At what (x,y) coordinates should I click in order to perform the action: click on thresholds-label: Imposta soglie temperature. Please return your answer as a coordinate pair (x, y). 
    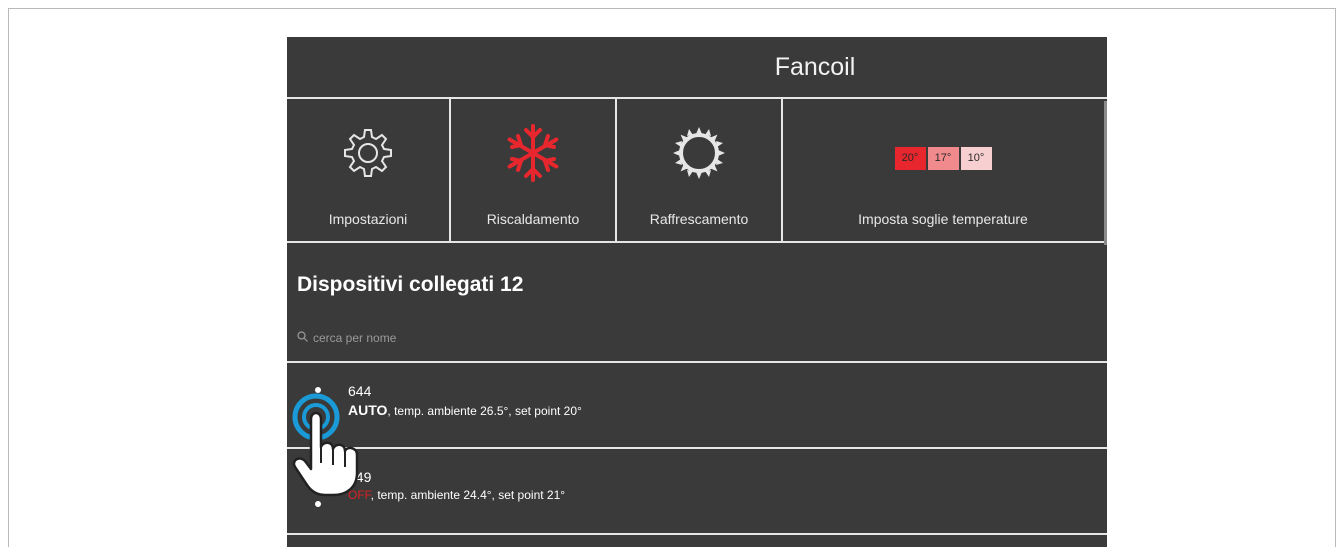
    Looking at the image, I should click on (943, 219).